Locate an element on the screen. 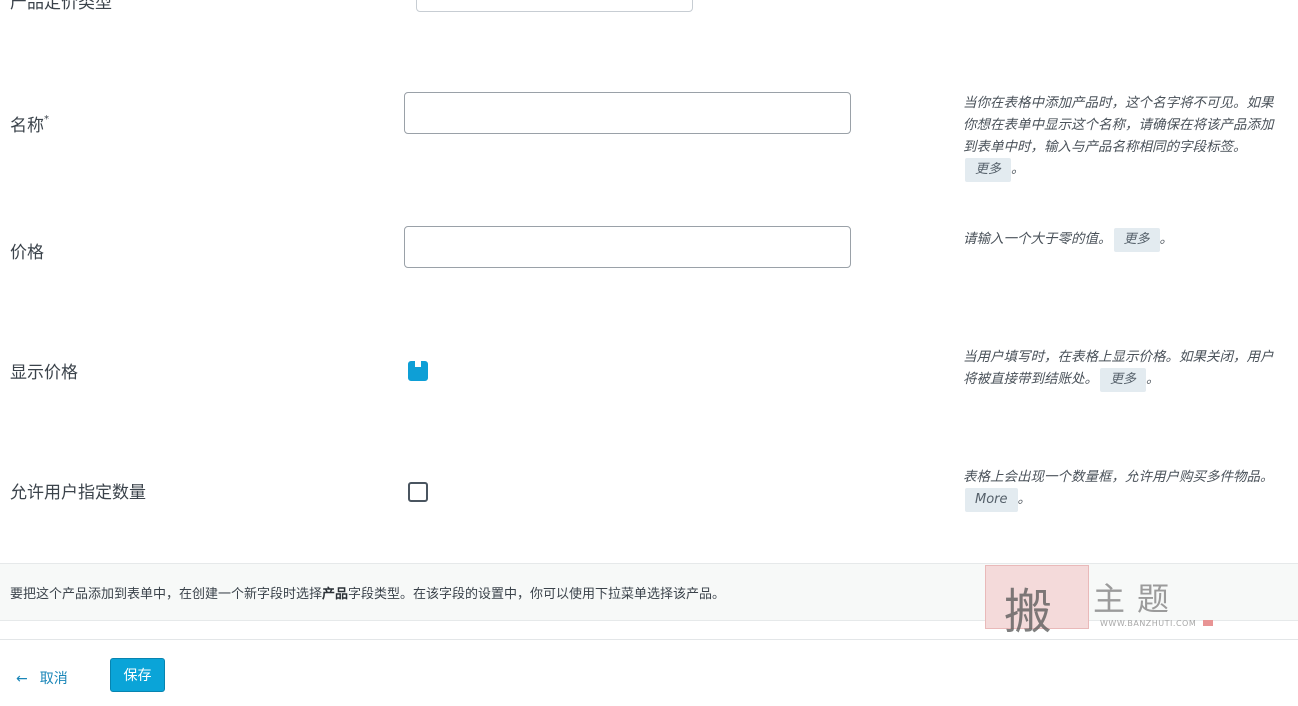 The image size is (1298, 706). watermark-dot is located at coordinates (1208, 623).